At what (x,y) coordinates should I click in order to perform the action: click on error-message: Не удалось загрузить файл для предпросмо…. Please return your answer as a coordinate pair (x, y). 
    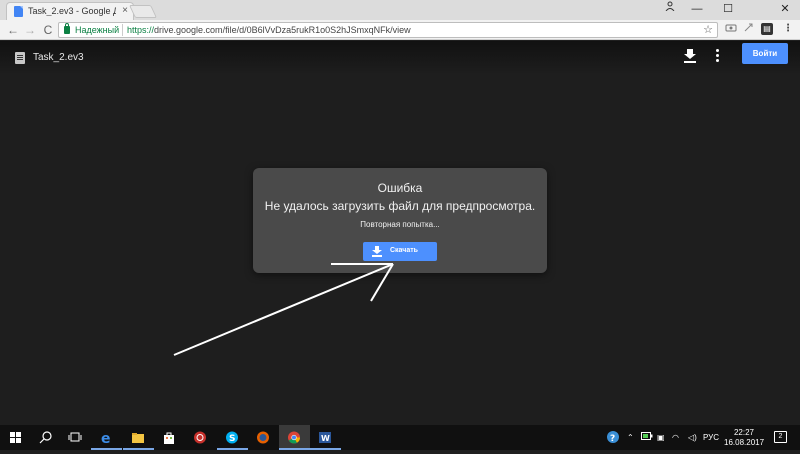
    Looking at the image, I should click on (400, 206).